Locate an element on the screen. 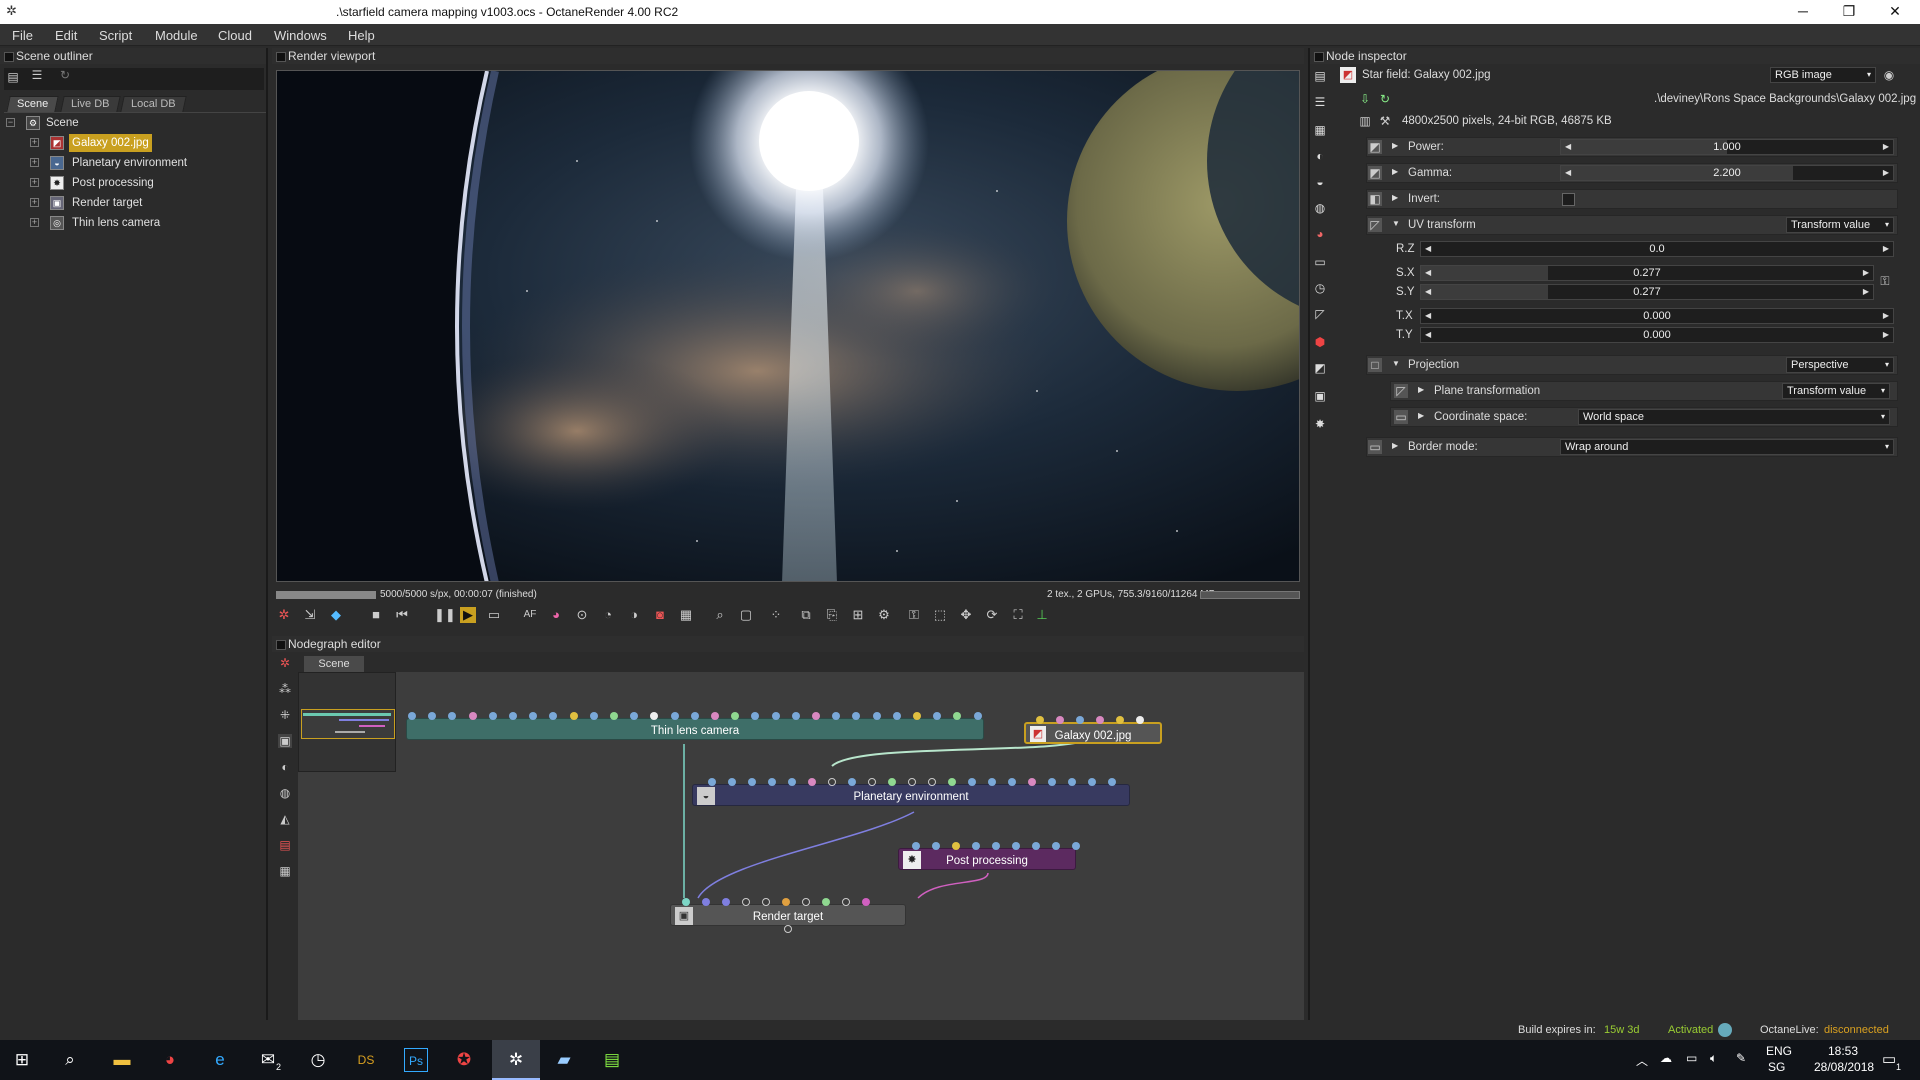 Image resolution: width=1920 pixels, height=1080 pixels. plane-transformation-dropdown: Transform value ▾ is located at coordinates (1836, 391).